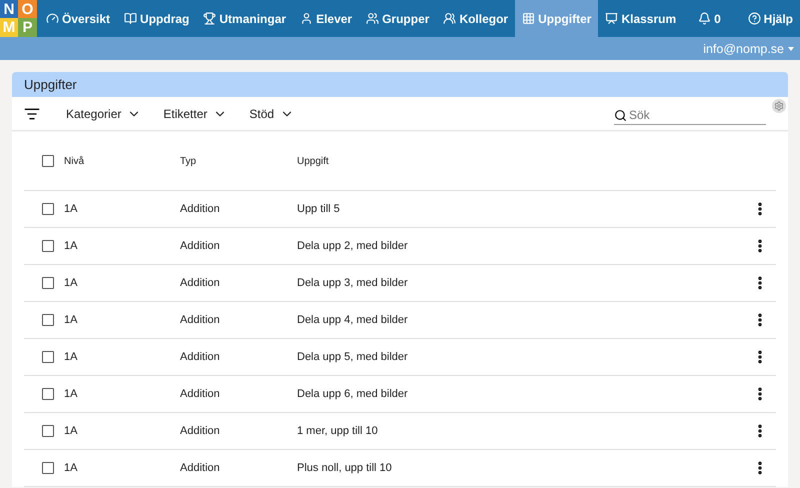 This screenshot has width=800, height=488. What do you see at coordinates (556, 18) in the screenshot?
I see `nav-tab: Uppgifter` at bounding box center [556, 18].